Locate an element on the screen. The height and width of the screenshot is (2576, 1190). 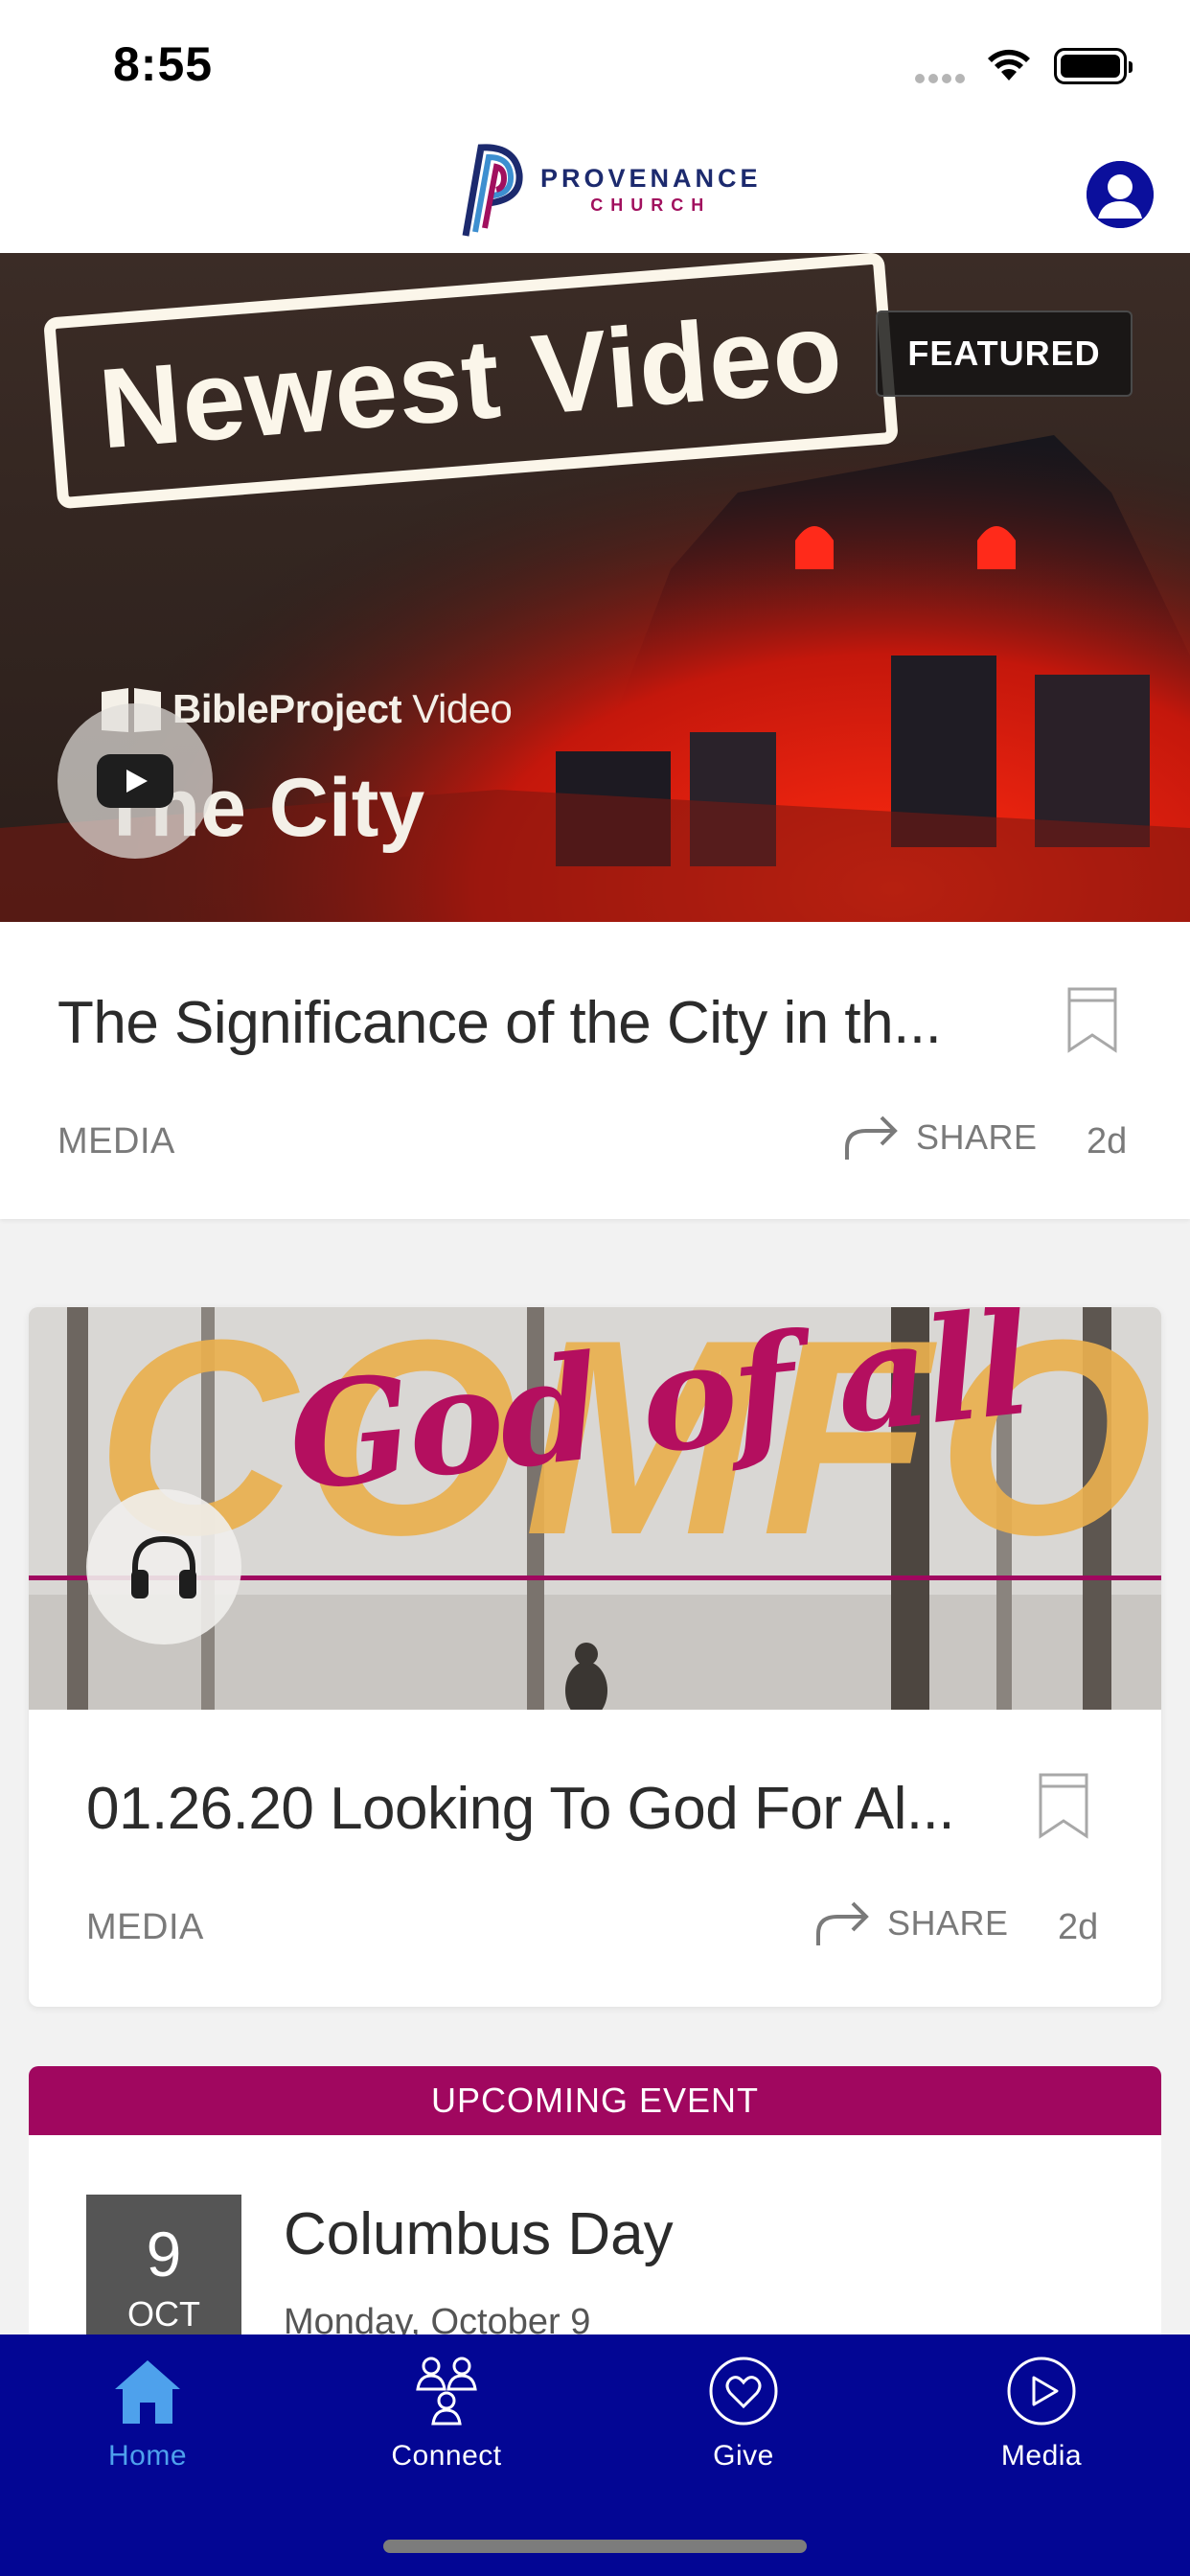
logo-mark-icon is located at coordinates (493, 190).